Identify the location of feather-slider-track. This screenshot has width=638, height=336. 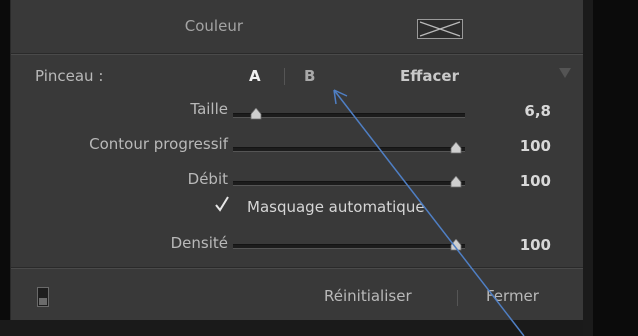
(349, 148).